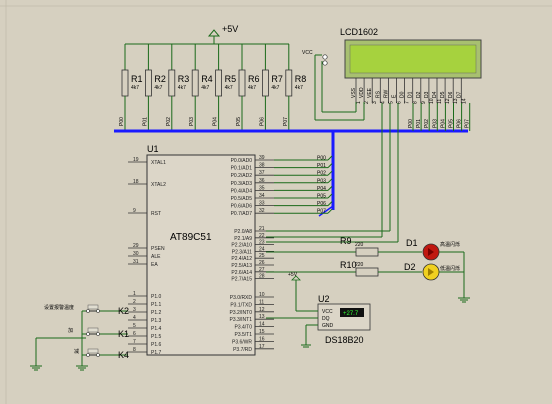 The image size is (552, 404). Describe the element at coordinates (207, 79) in the screenshot. I see `resistor-ref: R4` at that location.